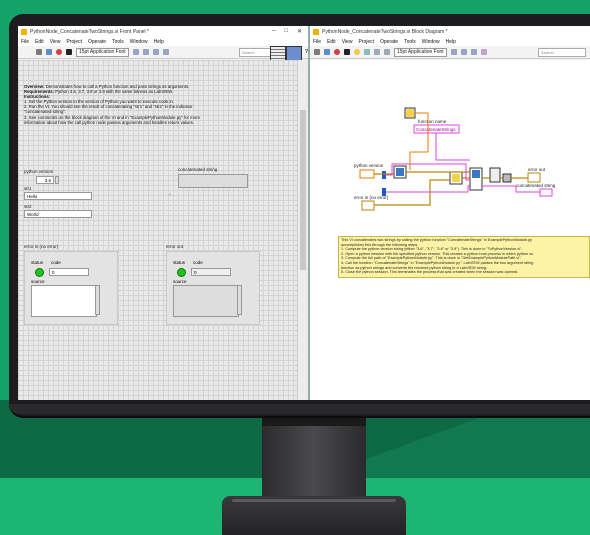  I want to click on error-in-terminal, so click(368, 205).